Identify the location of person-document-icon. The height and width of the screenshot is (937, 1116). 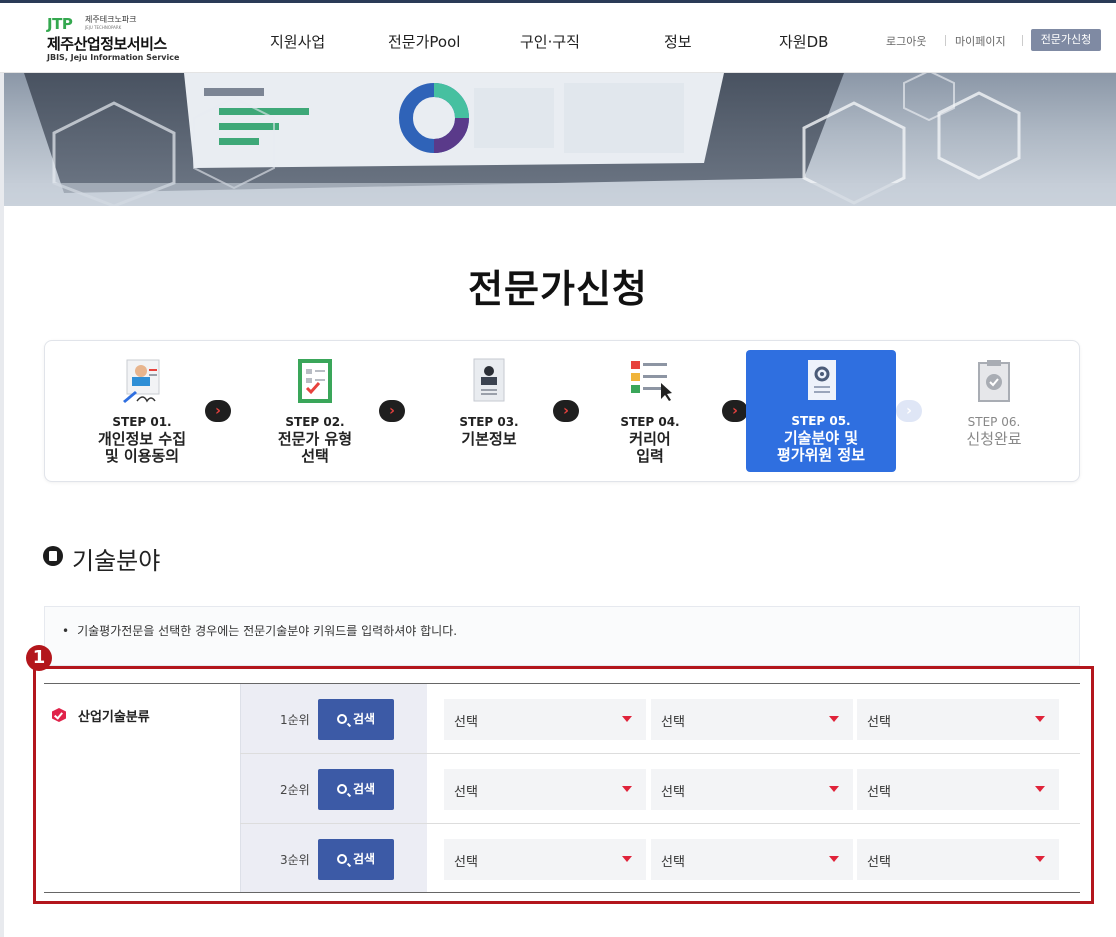
(141, 381).